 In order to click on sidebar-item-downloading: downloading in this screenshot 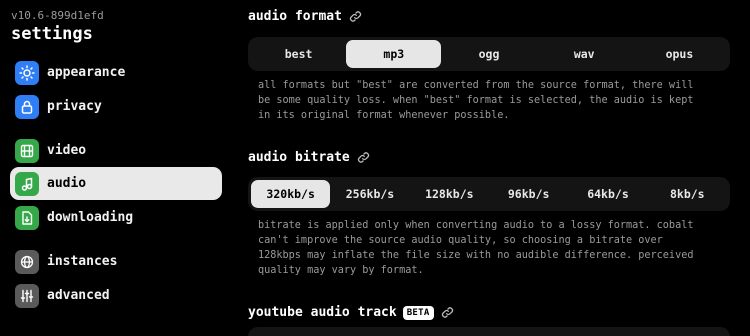, I will do `click(116, 217)`.